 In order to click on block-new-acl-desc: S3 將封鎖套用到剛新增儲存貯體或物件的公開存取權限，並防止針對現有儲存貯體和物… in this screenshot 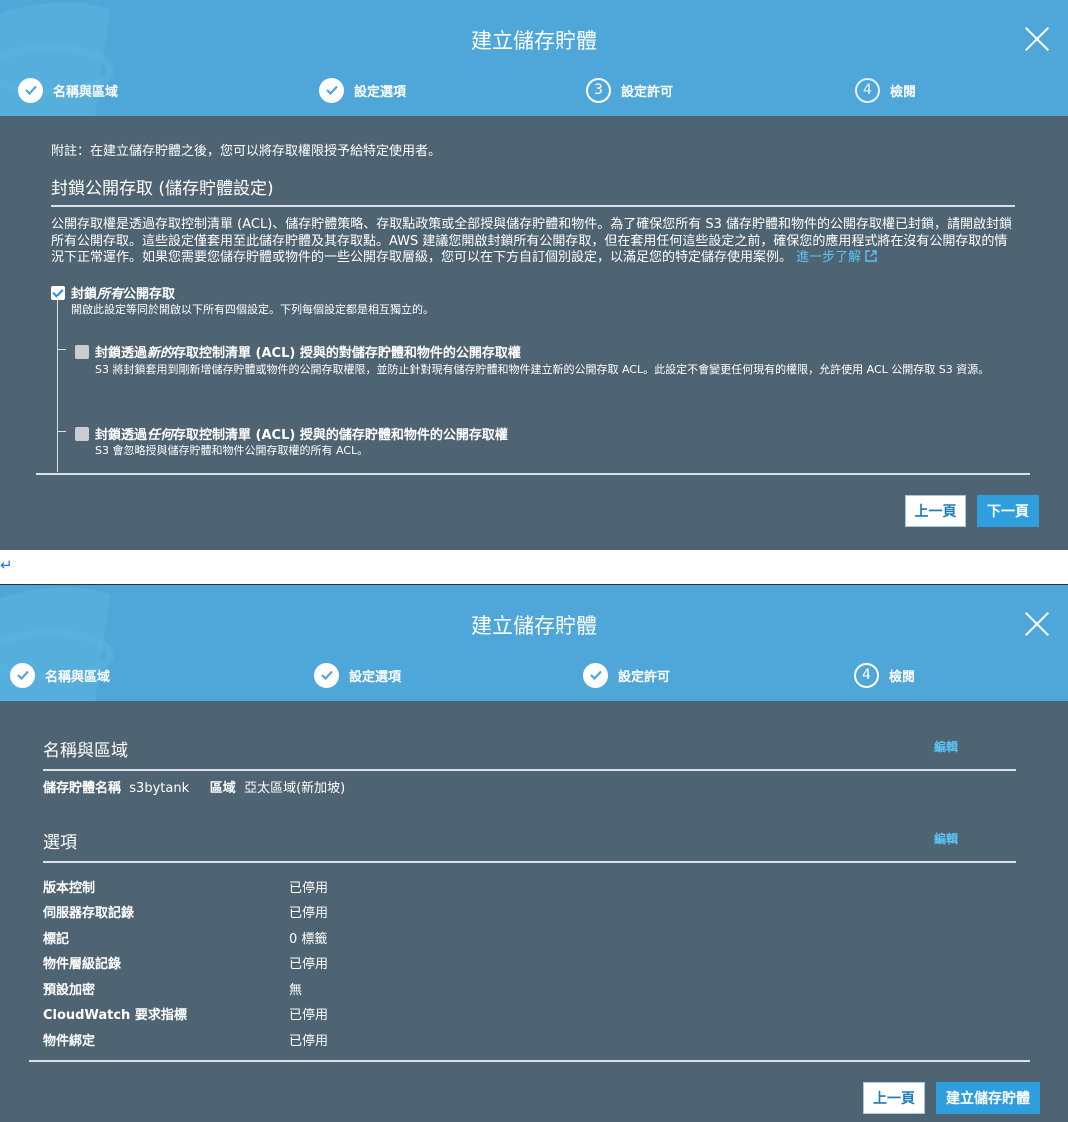, I will do `click(542, 369)`.